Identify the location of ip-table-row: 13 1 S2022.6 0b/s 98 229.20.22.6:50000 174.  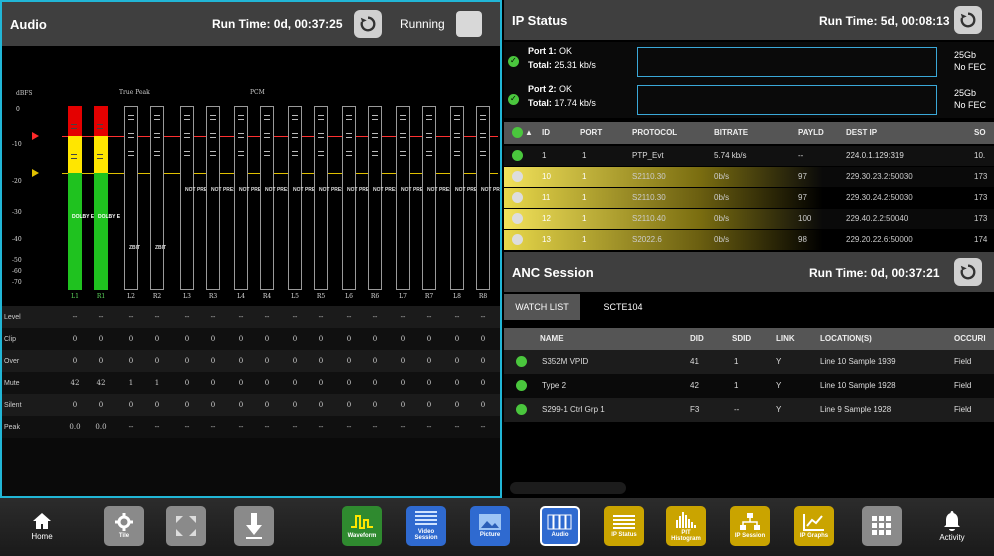
(749, 240).